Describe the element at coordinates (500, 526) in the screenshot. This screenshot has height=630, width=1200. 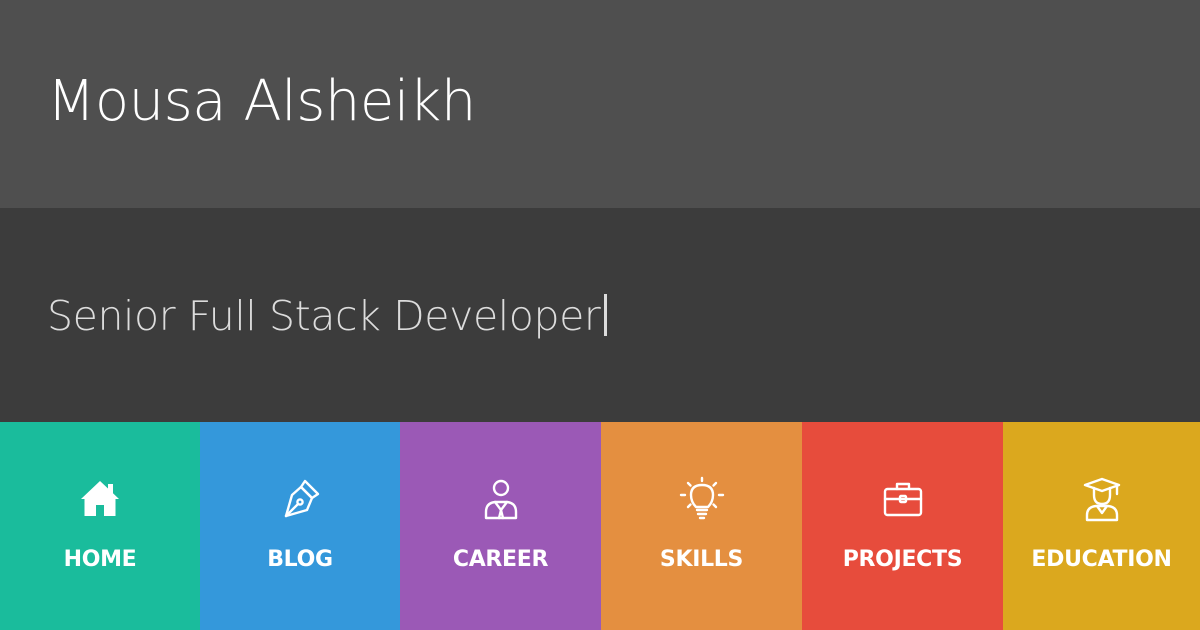
I see `nav-tile-career: CAREER` at that location.